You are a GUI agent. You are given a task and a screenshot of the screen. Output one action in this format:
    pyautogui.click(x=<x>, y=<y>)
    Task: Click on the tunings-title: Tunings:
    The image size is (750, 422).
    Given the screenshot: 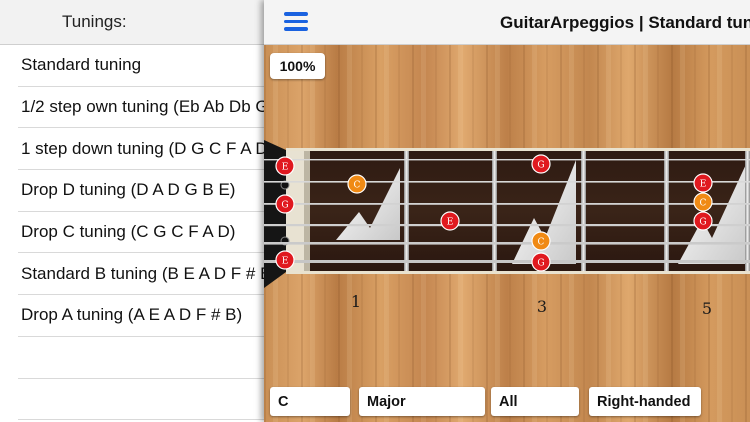 What is the action you would take?
    pyautogui.click(x=94, y=21)
    